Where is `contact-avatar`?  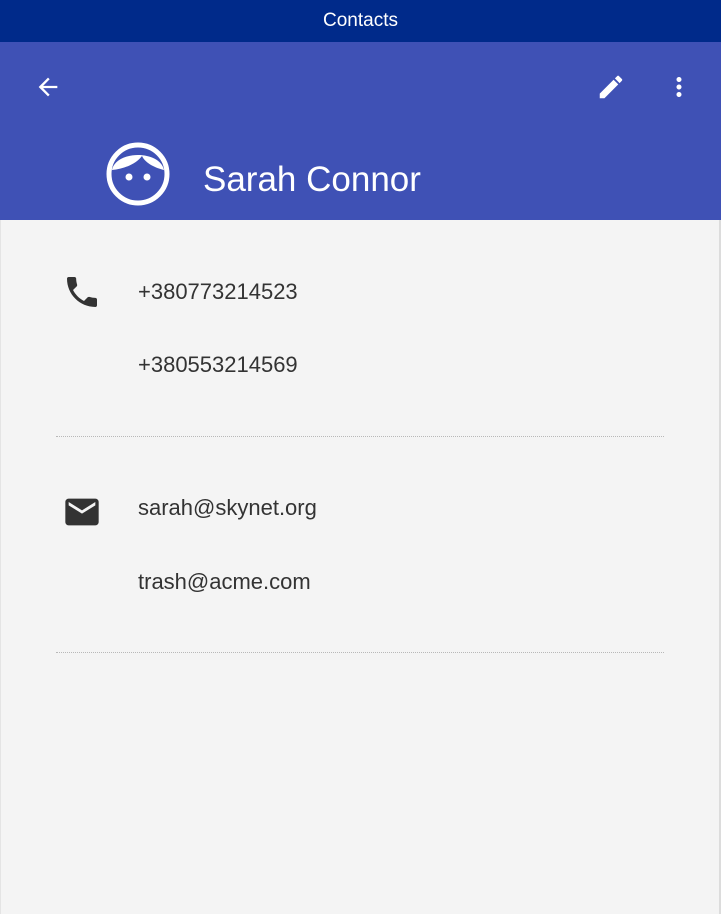
contact-avatar is located at coordinates (138, 174).